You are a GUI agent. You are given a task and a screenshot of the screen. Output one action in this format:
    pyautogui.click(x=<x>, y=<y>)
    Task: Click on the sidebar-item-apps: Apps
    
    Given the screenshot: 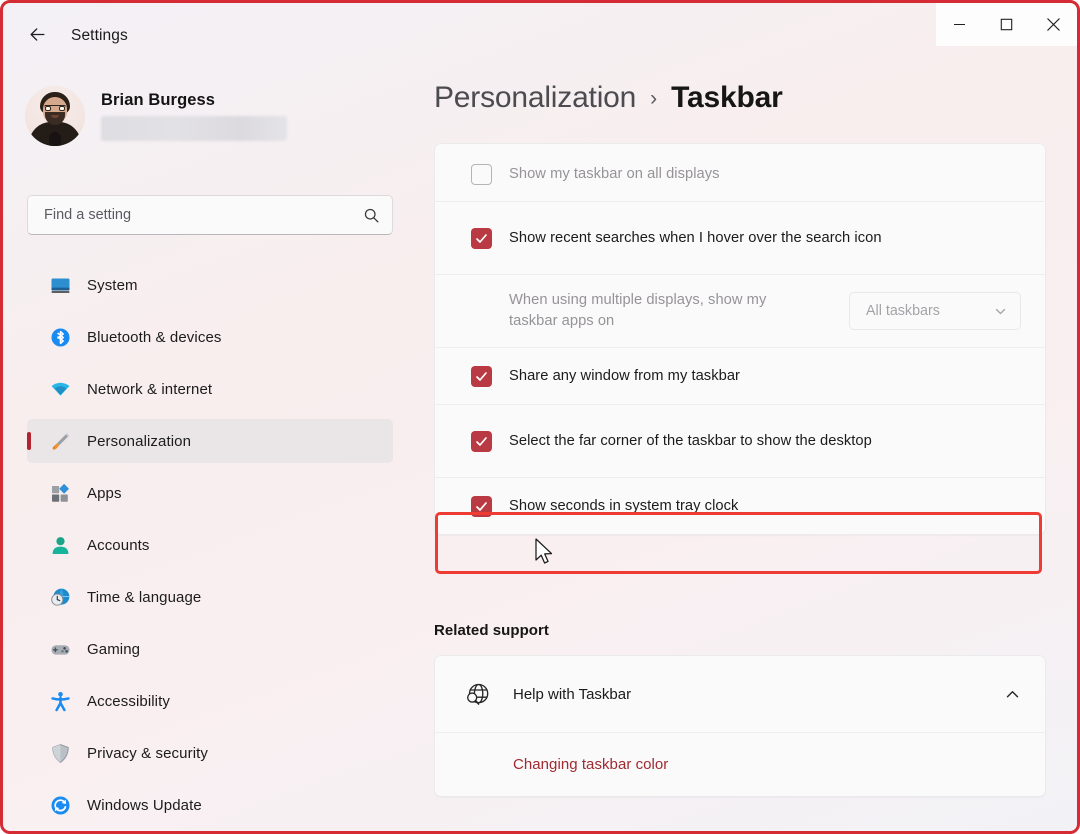 What is the action you would take?
    pyautogui.click(x=210, y=493)
    